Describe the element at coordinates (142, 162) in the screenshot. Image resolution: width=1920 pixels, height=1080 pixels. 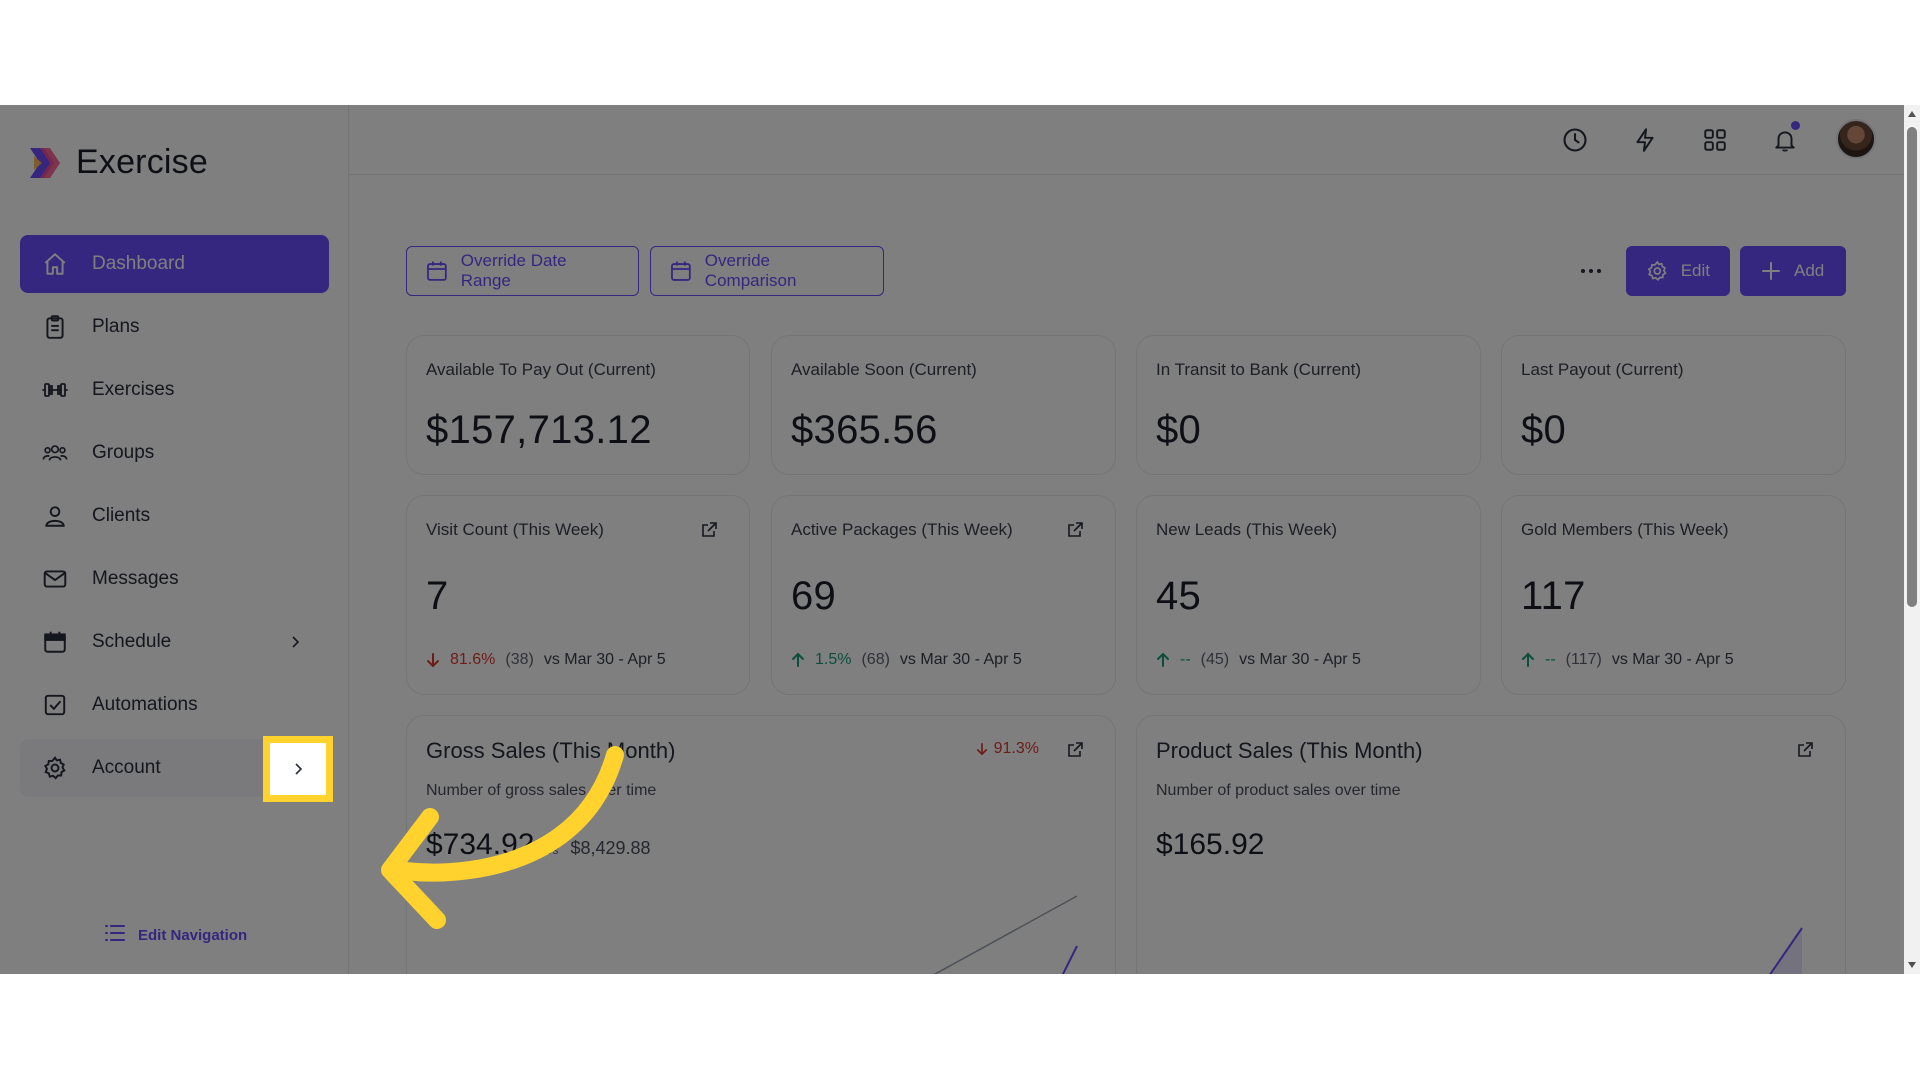
I see `app-name: Exercise` at that location.